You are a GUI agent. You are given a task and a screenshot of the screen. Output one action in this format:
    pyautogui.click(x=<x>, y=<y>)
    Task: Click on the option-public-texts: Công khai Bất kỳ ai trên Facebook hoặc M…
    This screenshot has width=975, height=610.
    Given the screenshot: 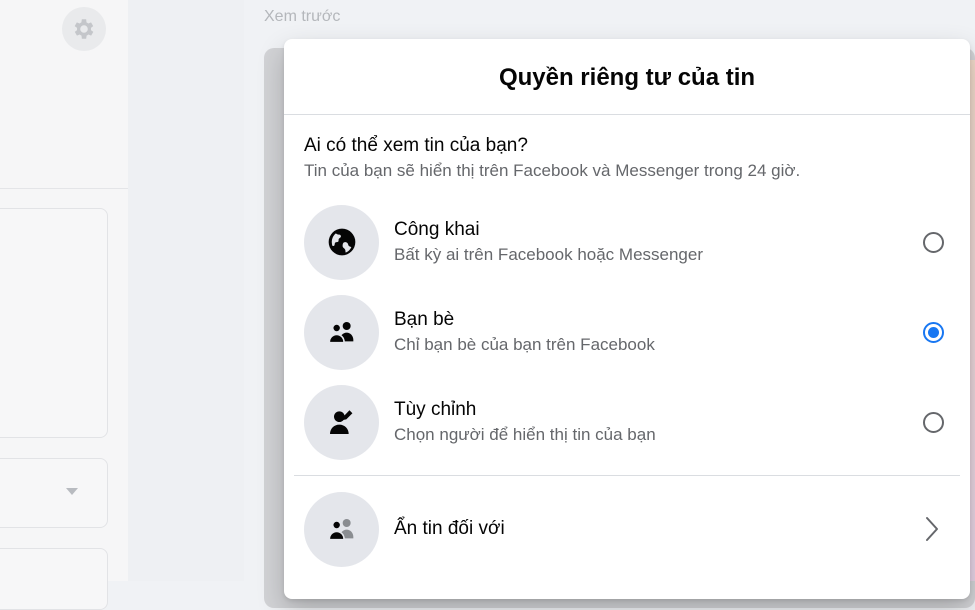 What is the action you would take?
    pyautogui.click(x=658, y=242)
    